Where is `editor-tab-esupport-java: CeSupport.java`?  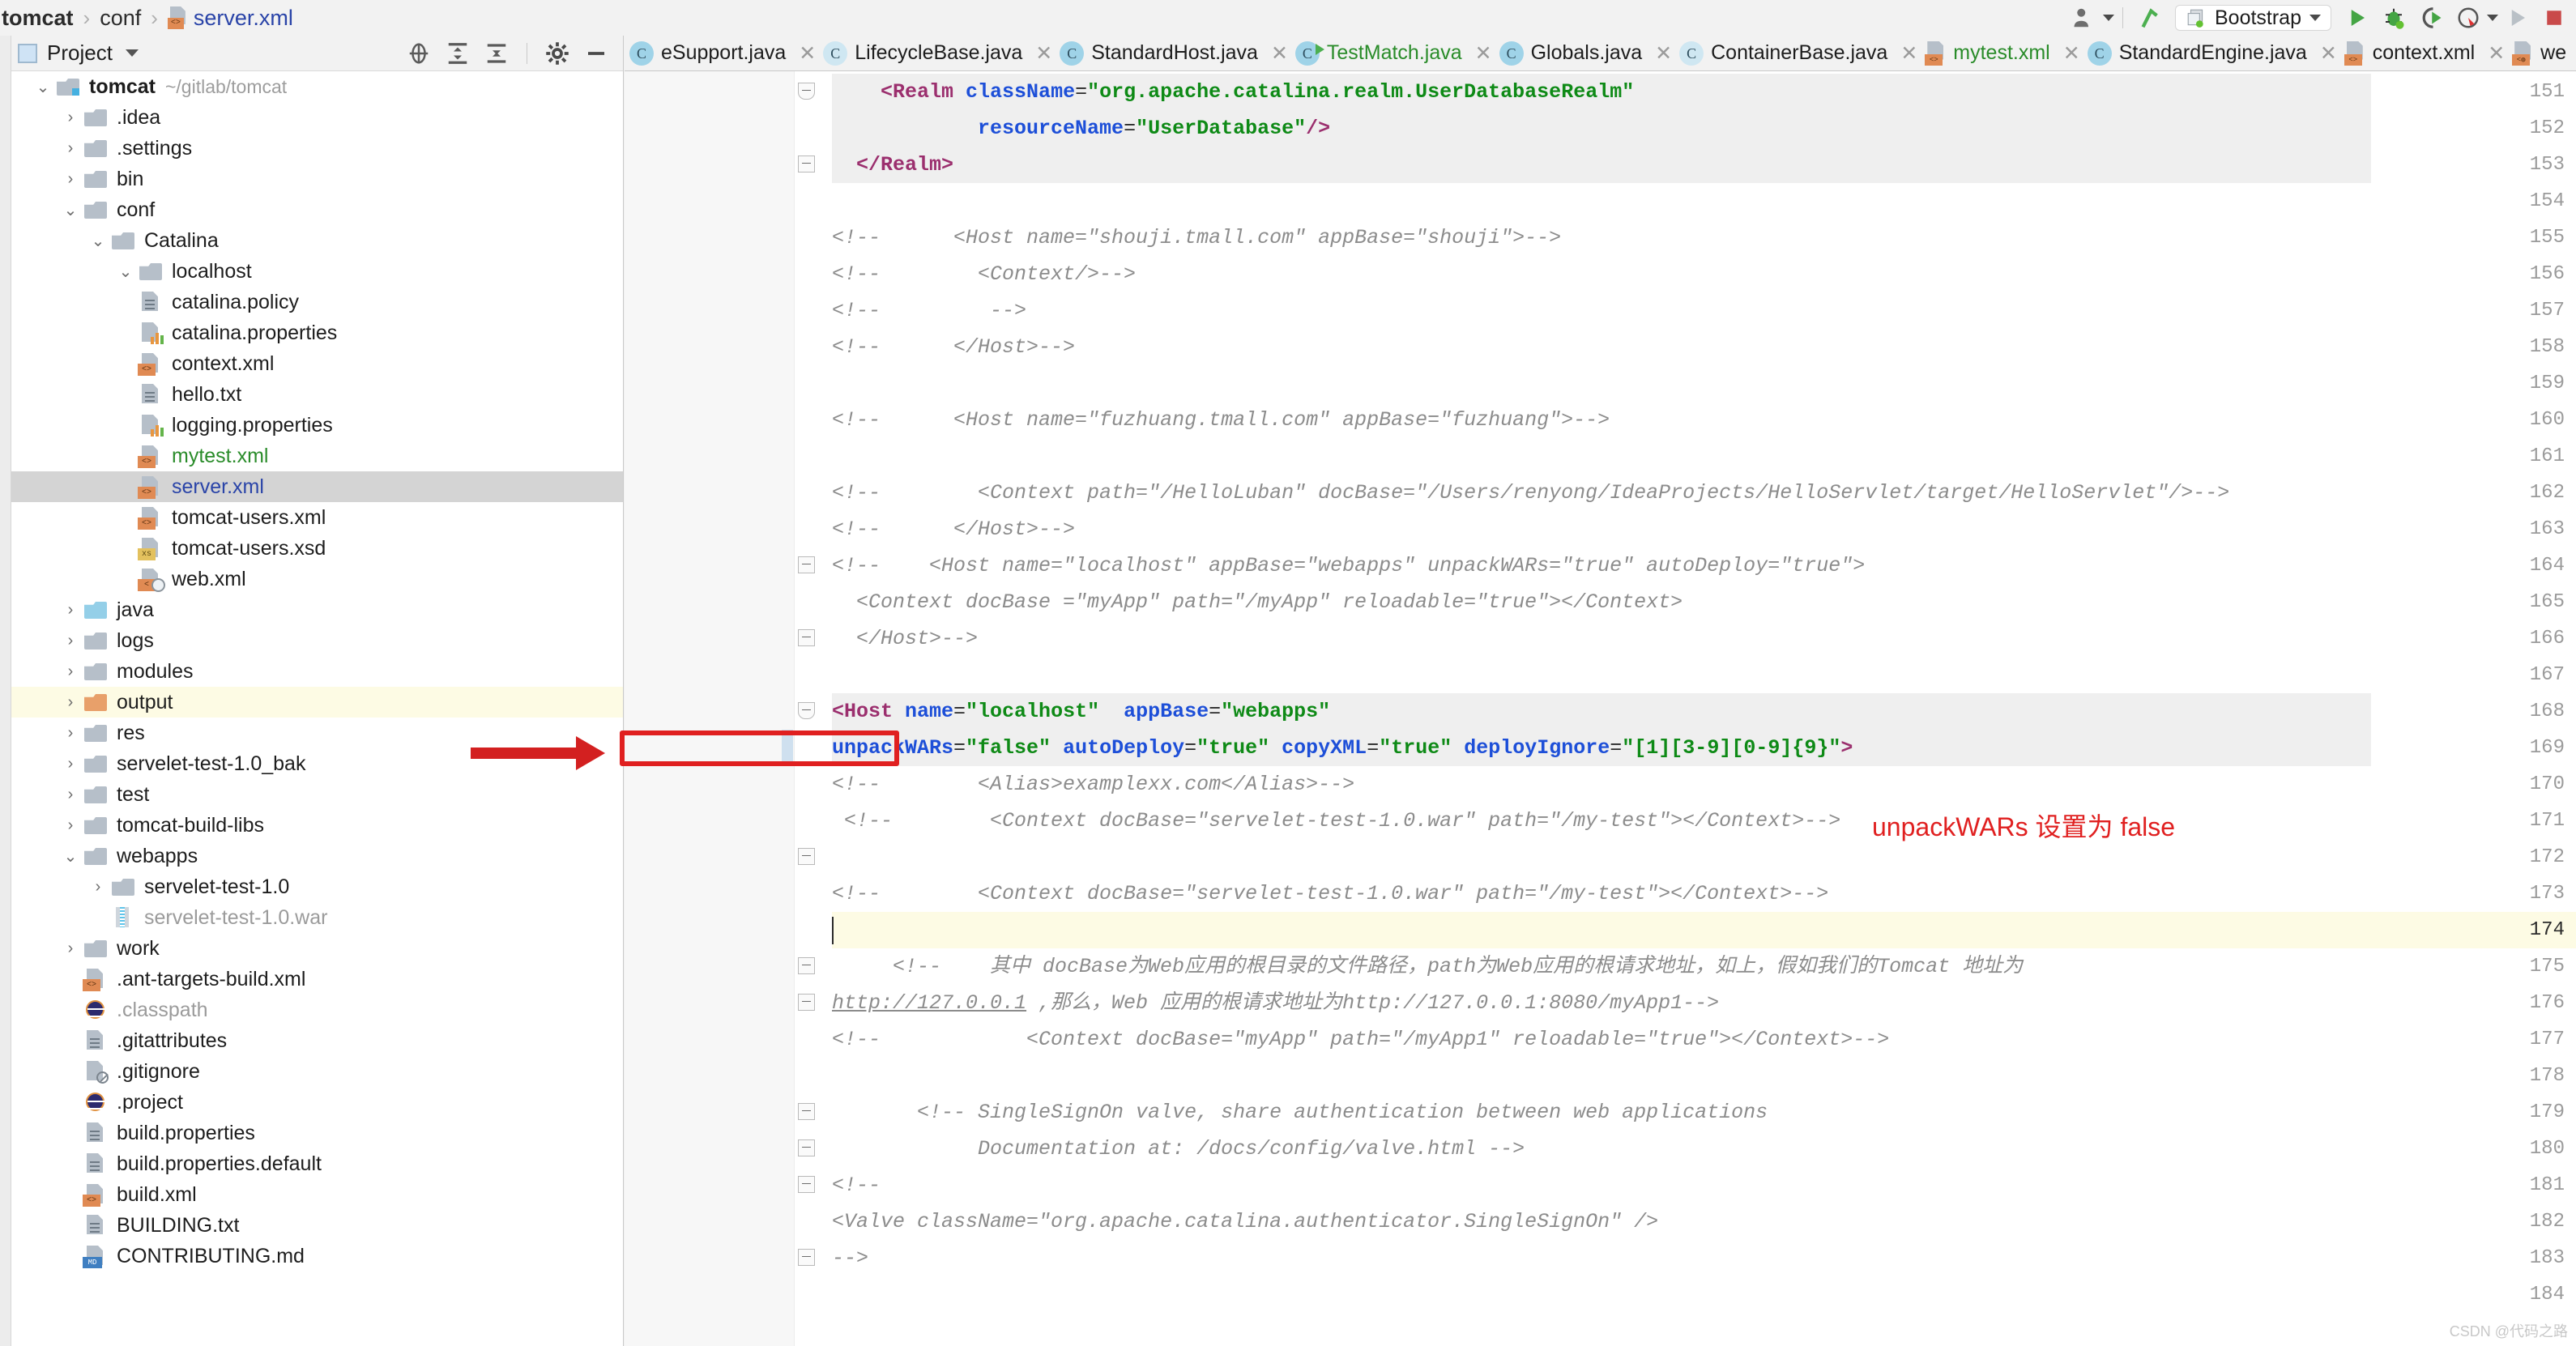
editor-tab-esupport-java: CeSupport.java is located at coordinates (708, 53).